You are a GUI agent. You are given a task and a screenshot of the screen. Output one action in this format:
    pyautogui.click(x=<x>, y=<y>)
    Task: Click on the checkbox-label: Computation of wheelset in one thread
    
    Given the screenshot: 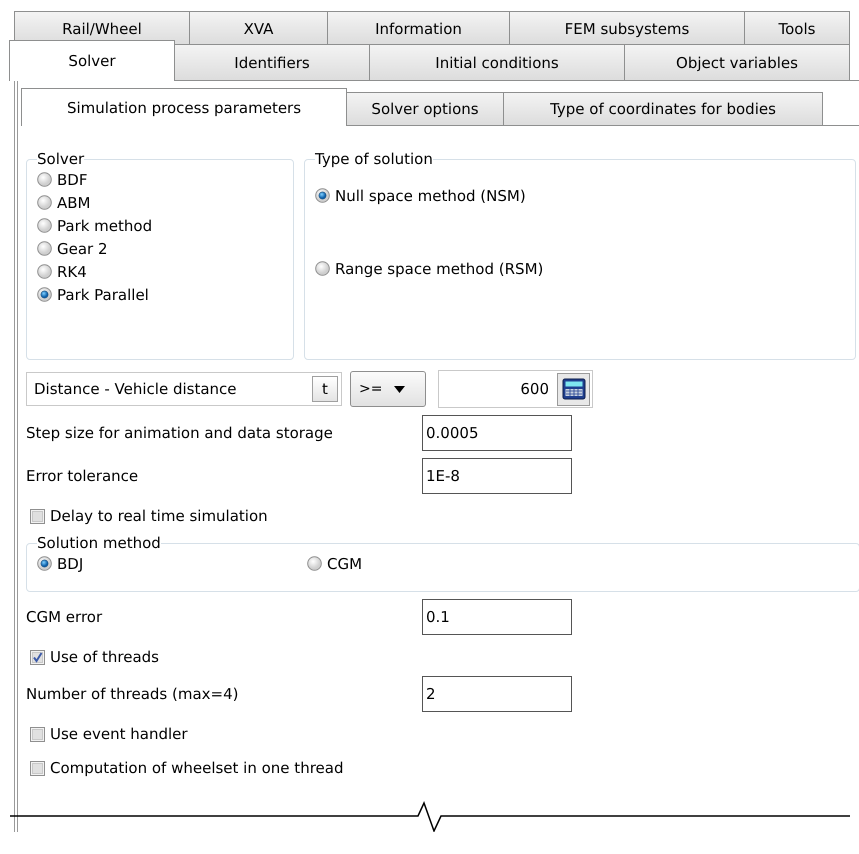 What is the action you would take?
    pyautogui.click(x=197, y=768)
    